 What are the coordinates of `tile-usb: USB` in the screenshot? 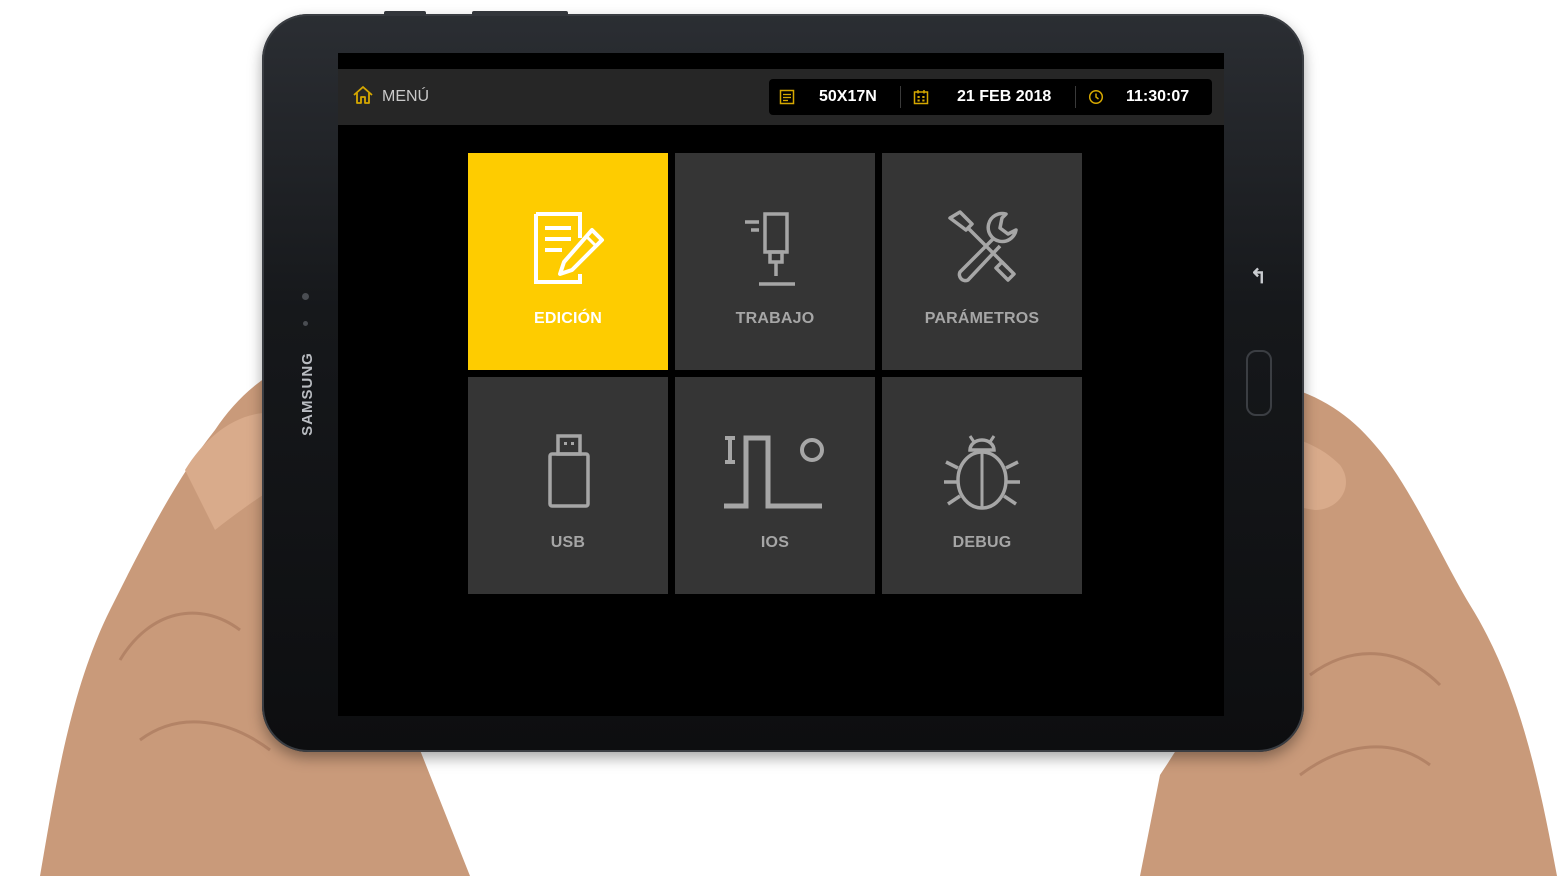 It's located at (568, 485).